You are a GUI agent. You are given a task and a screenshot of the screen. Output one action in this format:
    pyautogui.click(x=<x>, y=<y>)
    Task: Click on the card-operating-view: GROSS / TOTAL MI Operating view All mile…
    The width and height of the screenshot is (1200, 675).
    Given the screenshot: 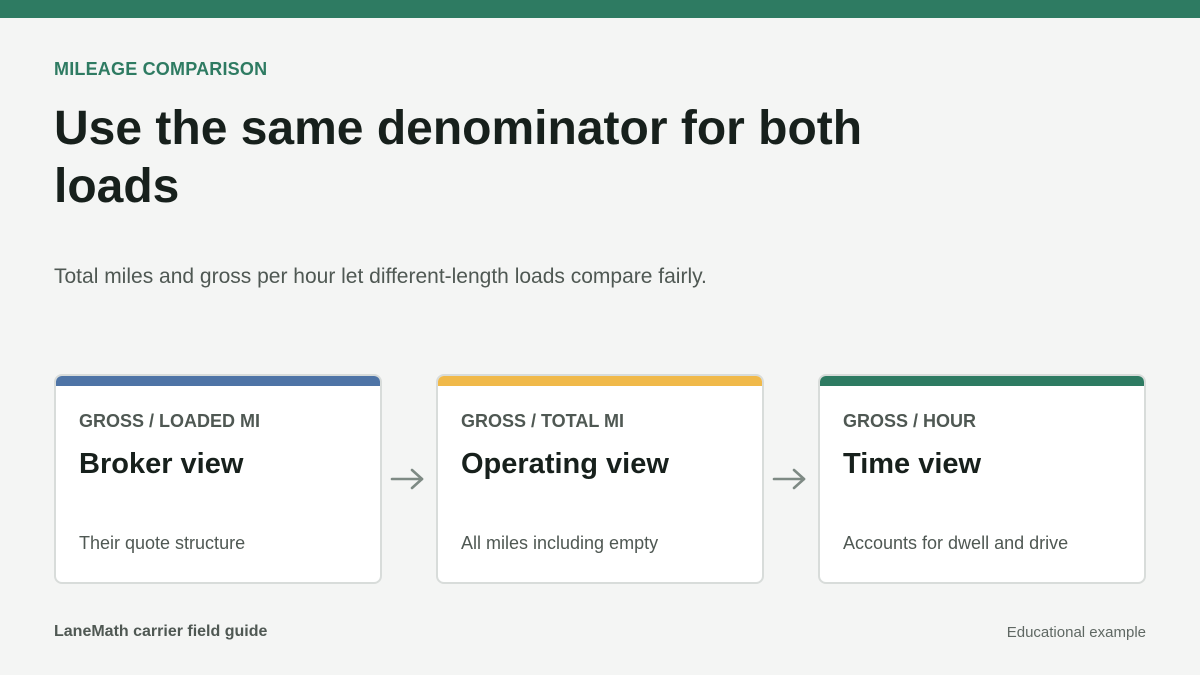 What is the action you would take?
    pyautogui.click(x=600, y=479)
    